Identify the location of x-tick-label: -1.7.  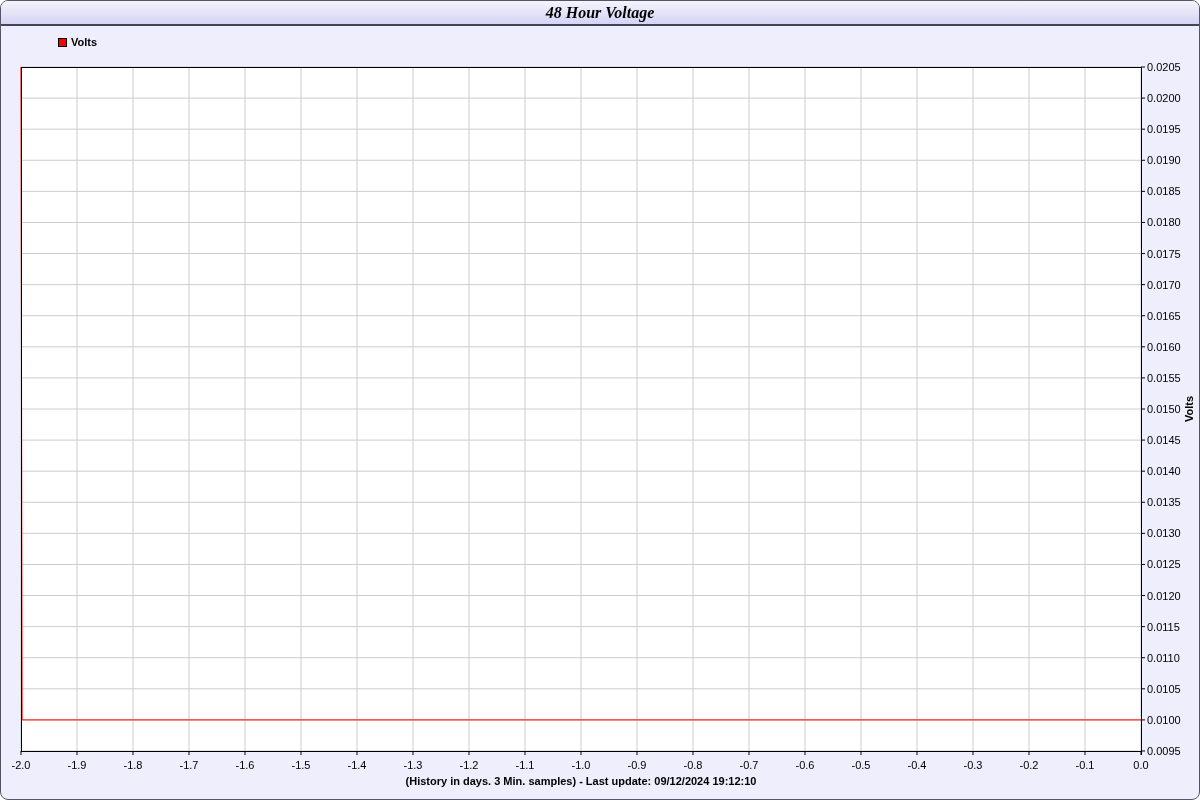
(189, 765).